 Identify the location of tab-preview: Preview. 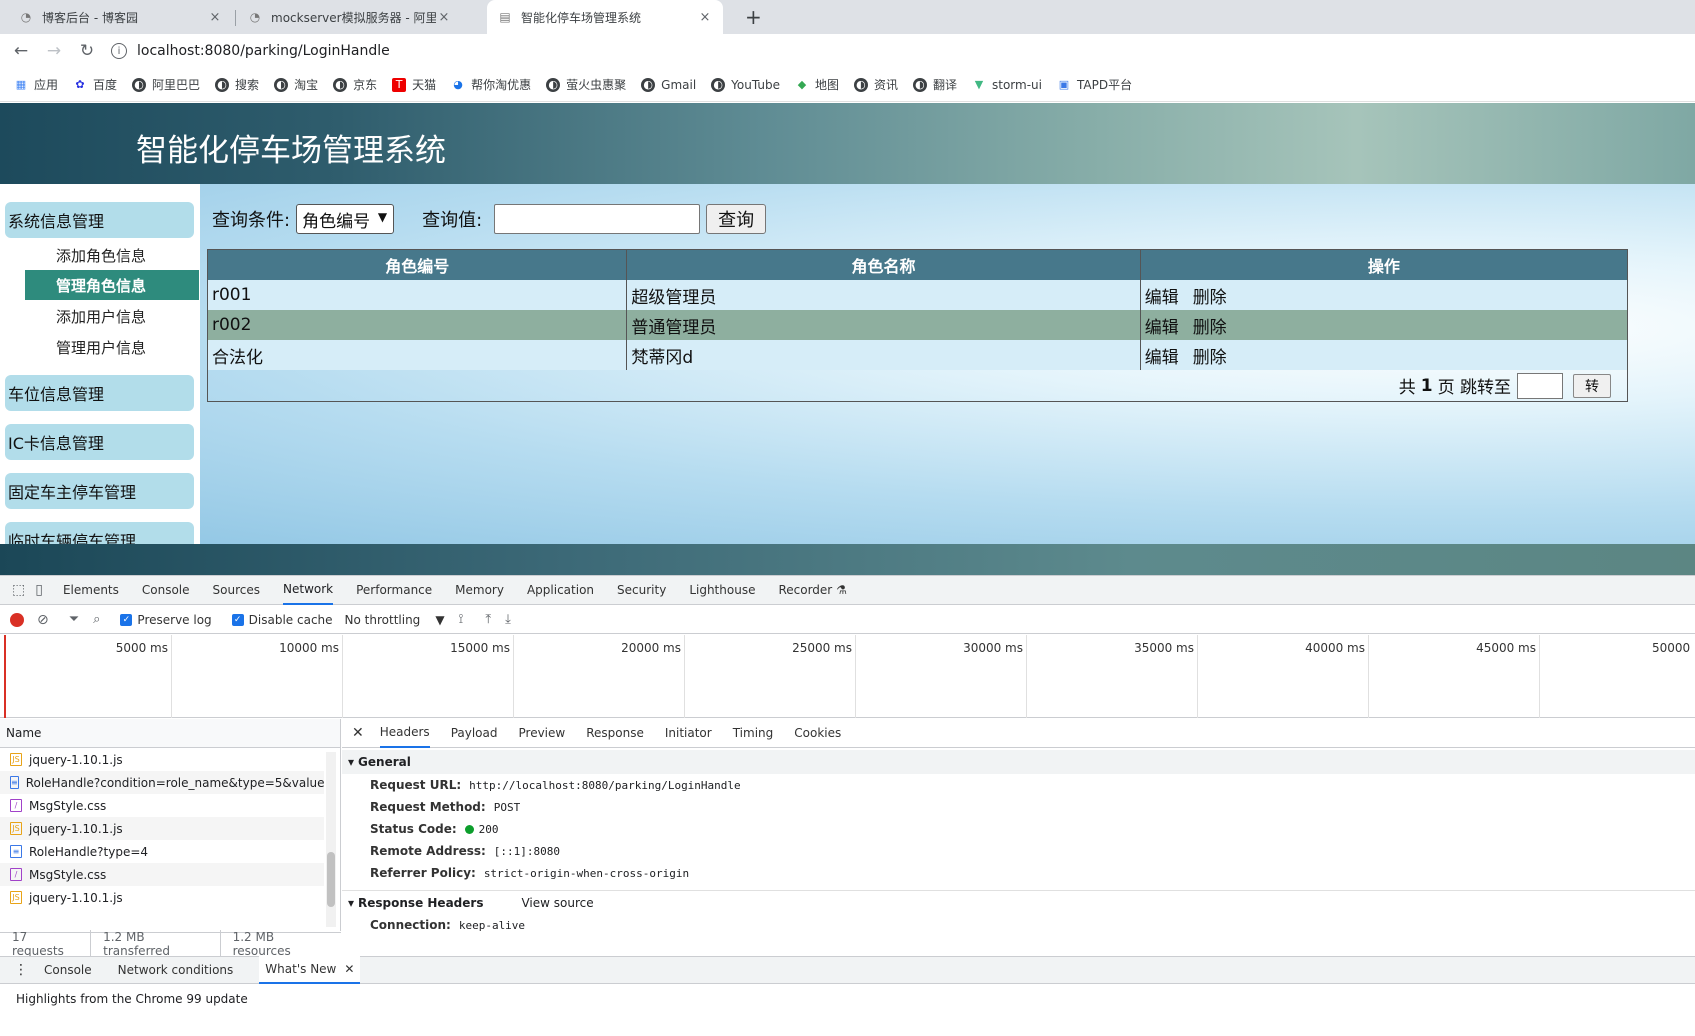
(542, 733).